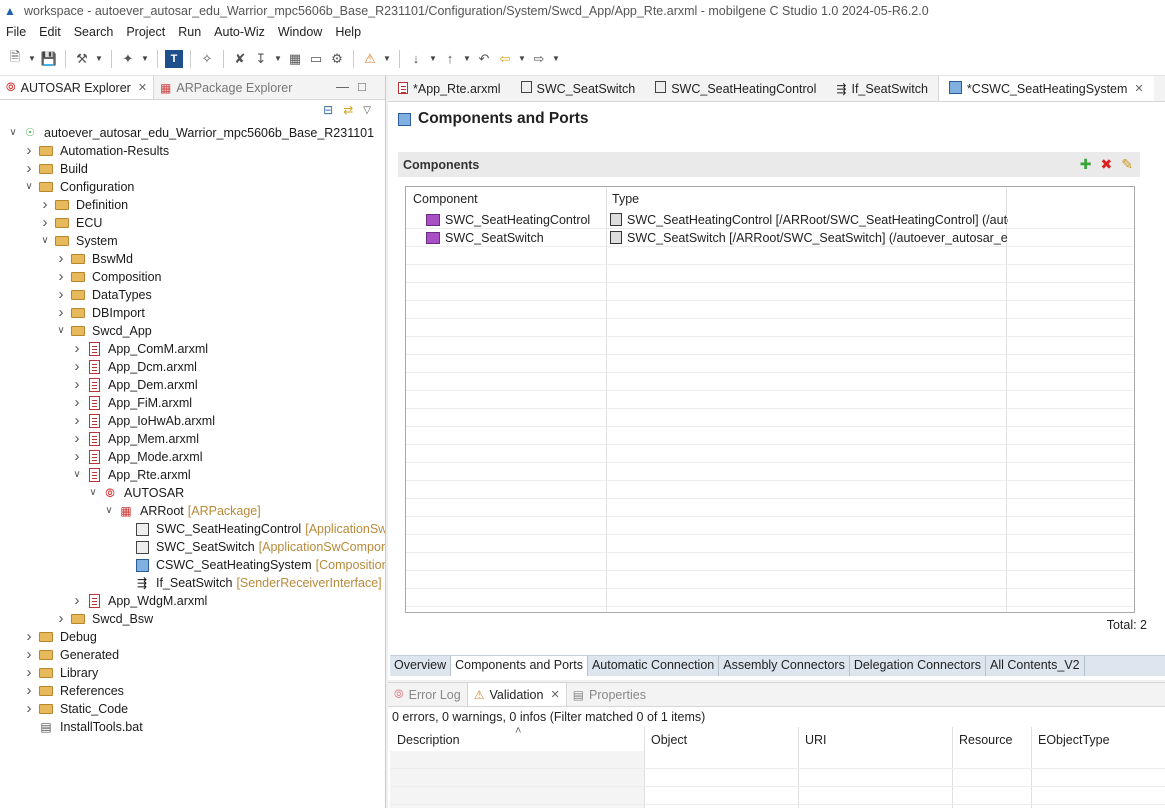 Image resolution: width=1165 pixels, height=808 pixels. Describe the element at coordinates (192, 295) in the screenshot. I see `tree-item: › DataTypes` at that location.